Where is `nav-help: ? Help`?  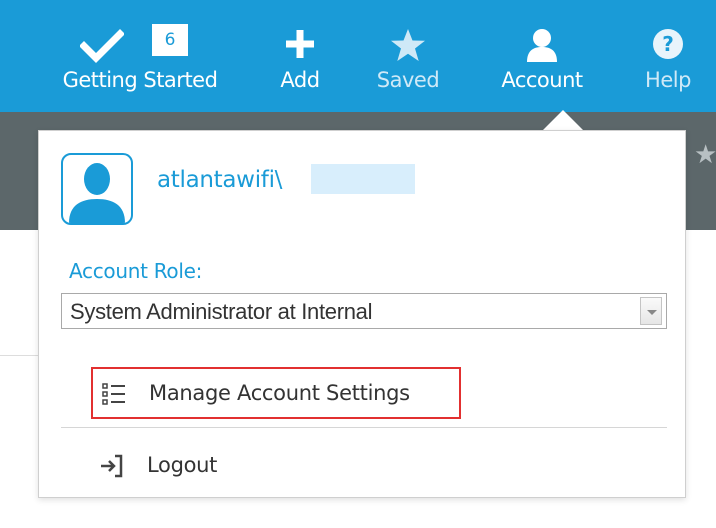
nav-help: ? Help is located at coordinates (668, 56).